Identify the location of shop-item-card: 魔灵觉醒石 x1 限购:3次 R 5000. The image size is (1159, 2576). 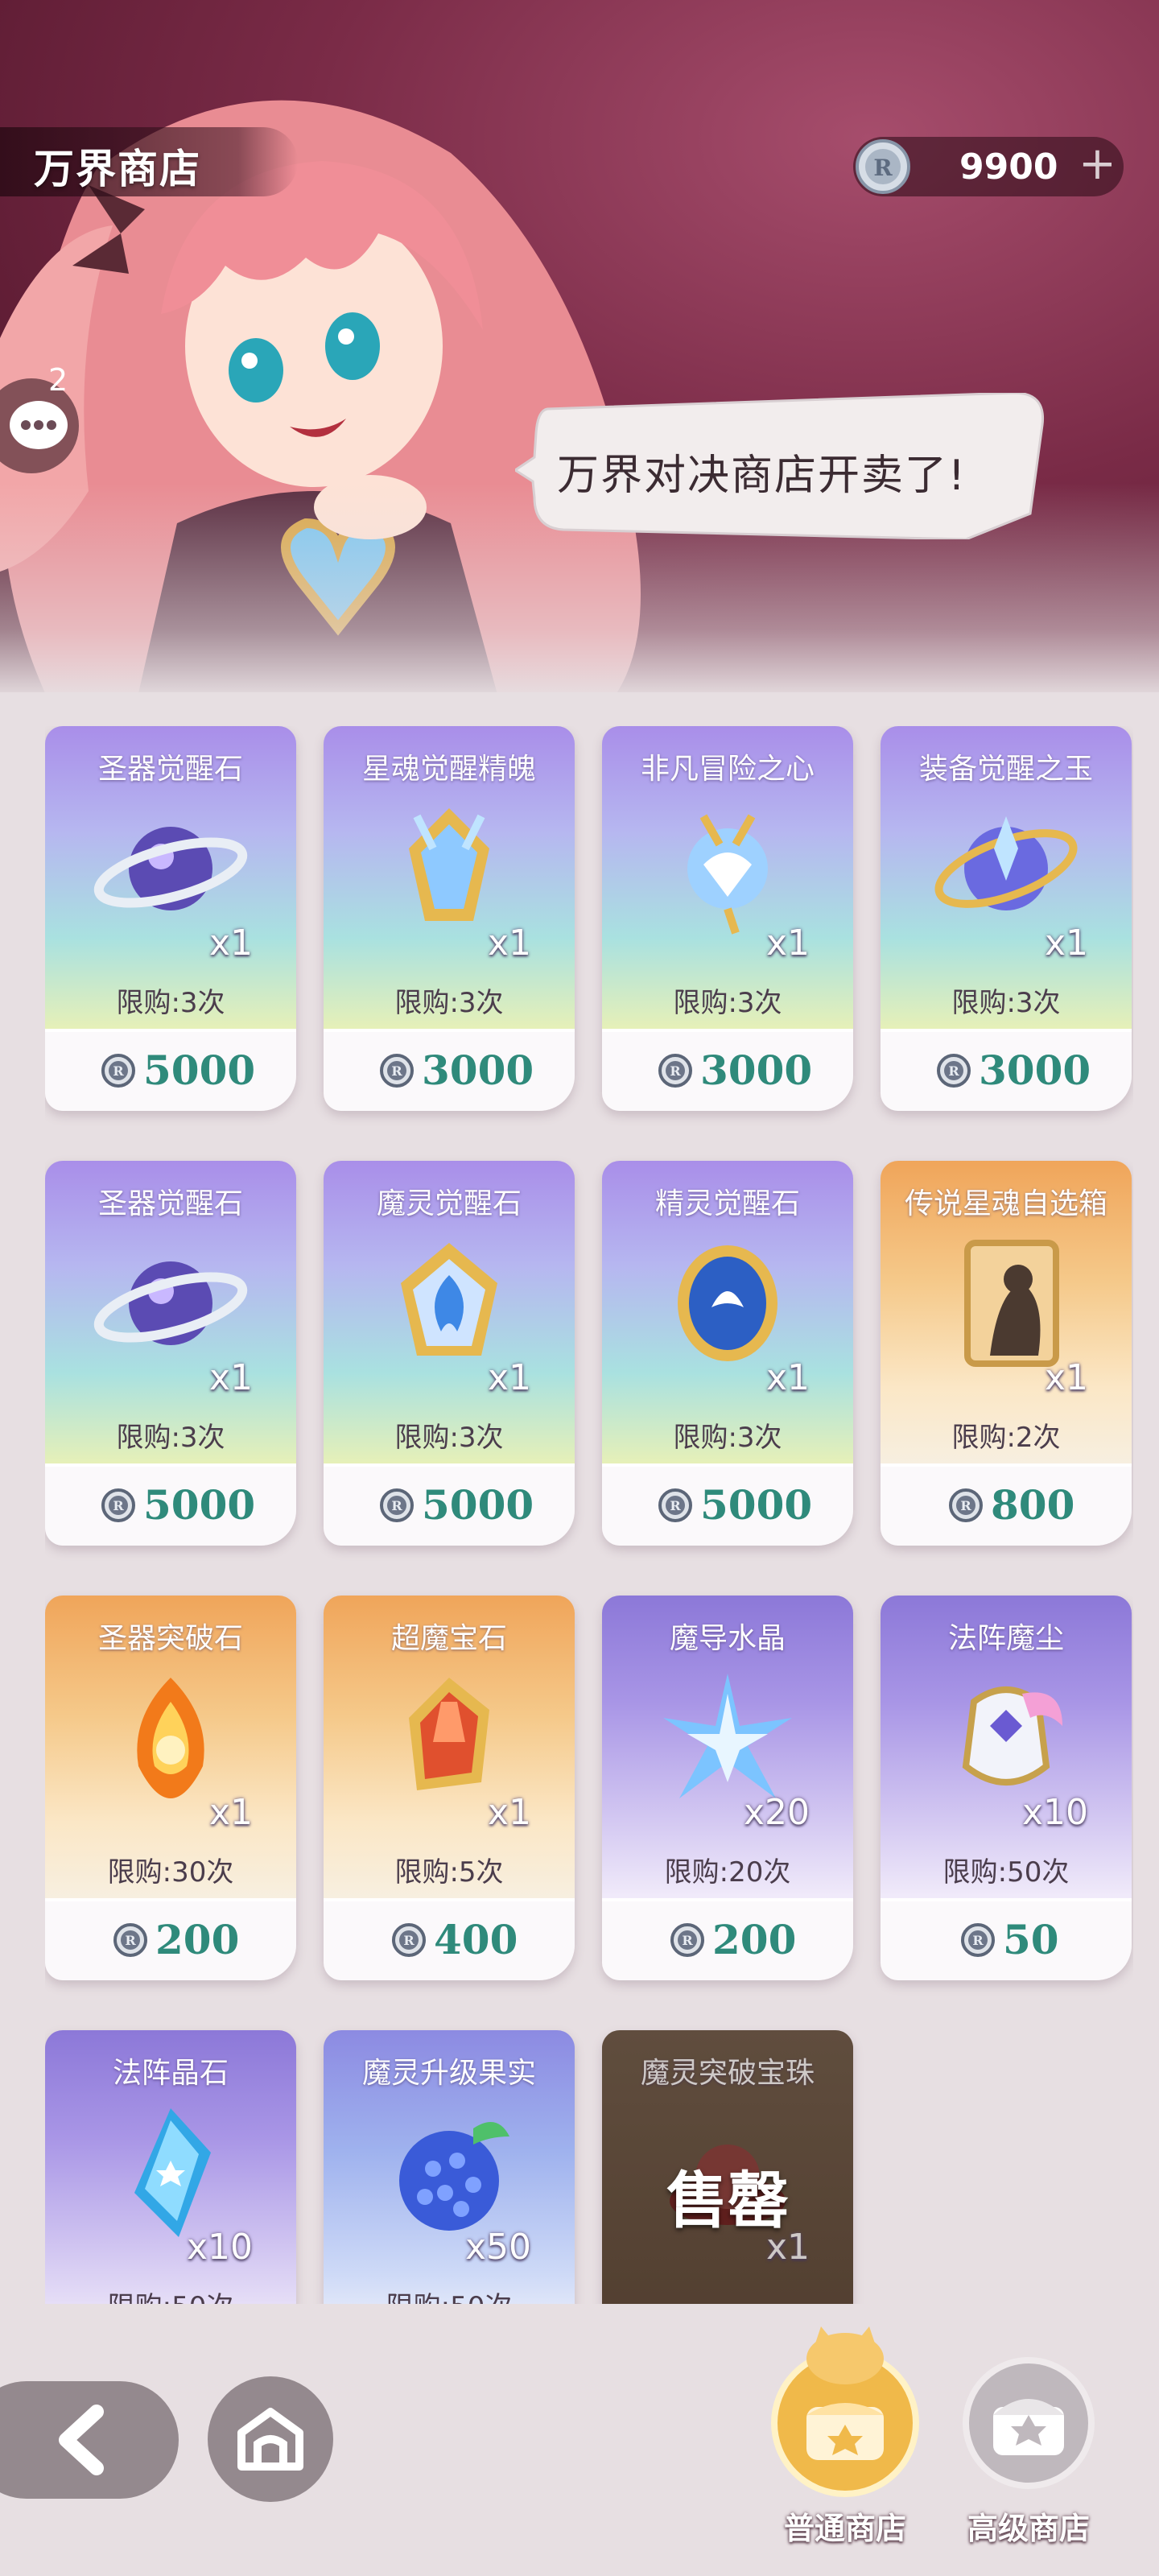
(449, 1353).